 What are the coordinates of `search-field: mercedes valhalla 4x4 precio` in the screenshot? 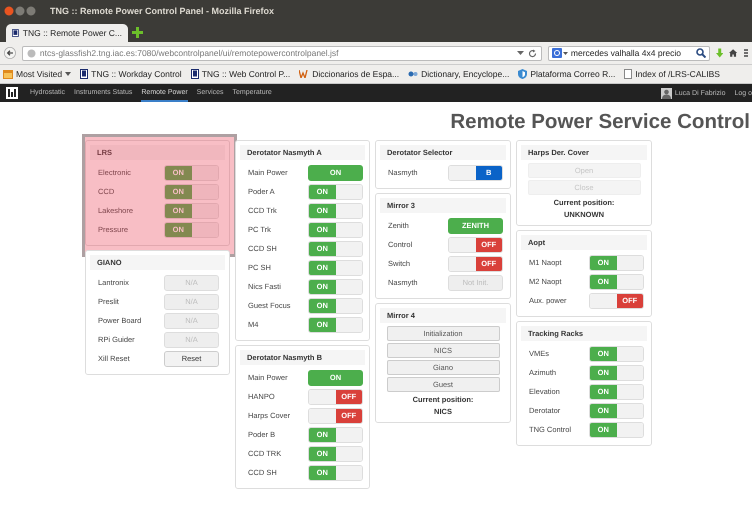 It's located at (629, 53).